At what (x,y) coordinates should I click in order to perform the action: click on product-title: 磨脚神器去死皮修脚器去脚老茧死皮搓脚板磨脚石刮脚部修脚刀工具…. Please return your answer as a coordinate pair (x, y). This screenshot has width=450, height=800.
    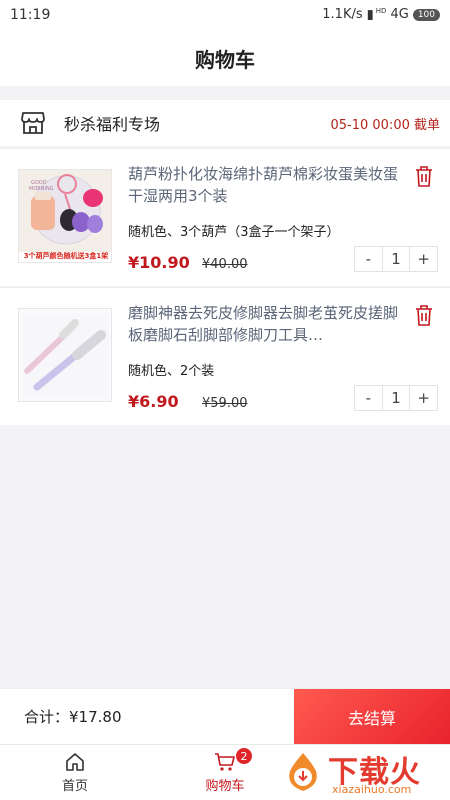
    Looking at the image, I should click on (265, 324).